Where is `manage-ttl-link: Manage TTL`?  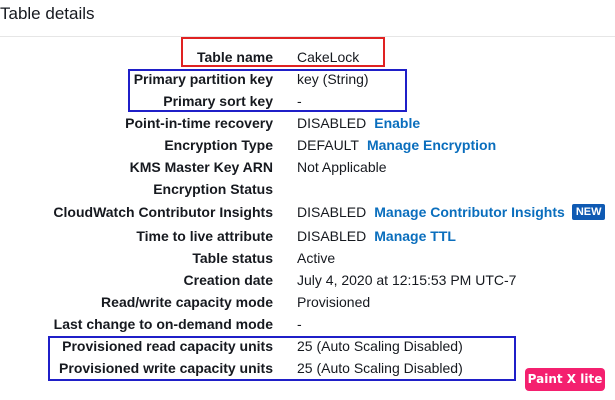 manage-ttl-link: Manage TTL is located at coordinates (415, 236).